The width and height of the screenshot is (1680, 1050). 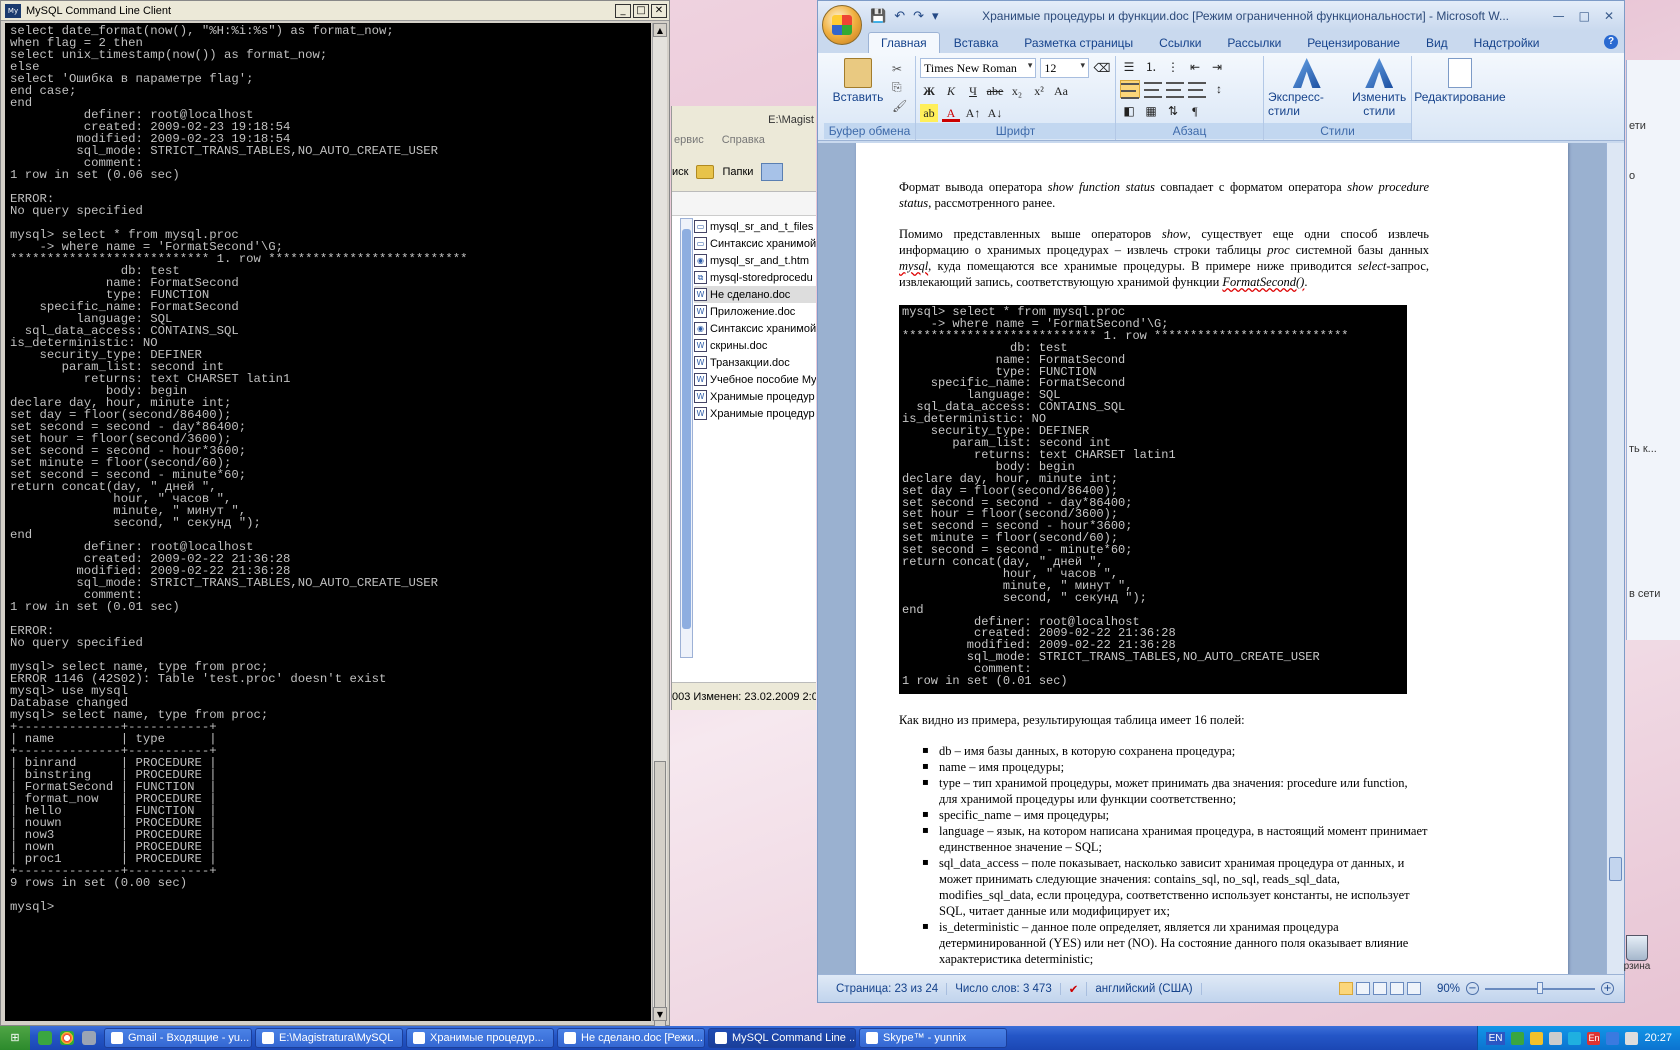 I want to click on strikethrough-button: abe, so click(x=995, y=91).